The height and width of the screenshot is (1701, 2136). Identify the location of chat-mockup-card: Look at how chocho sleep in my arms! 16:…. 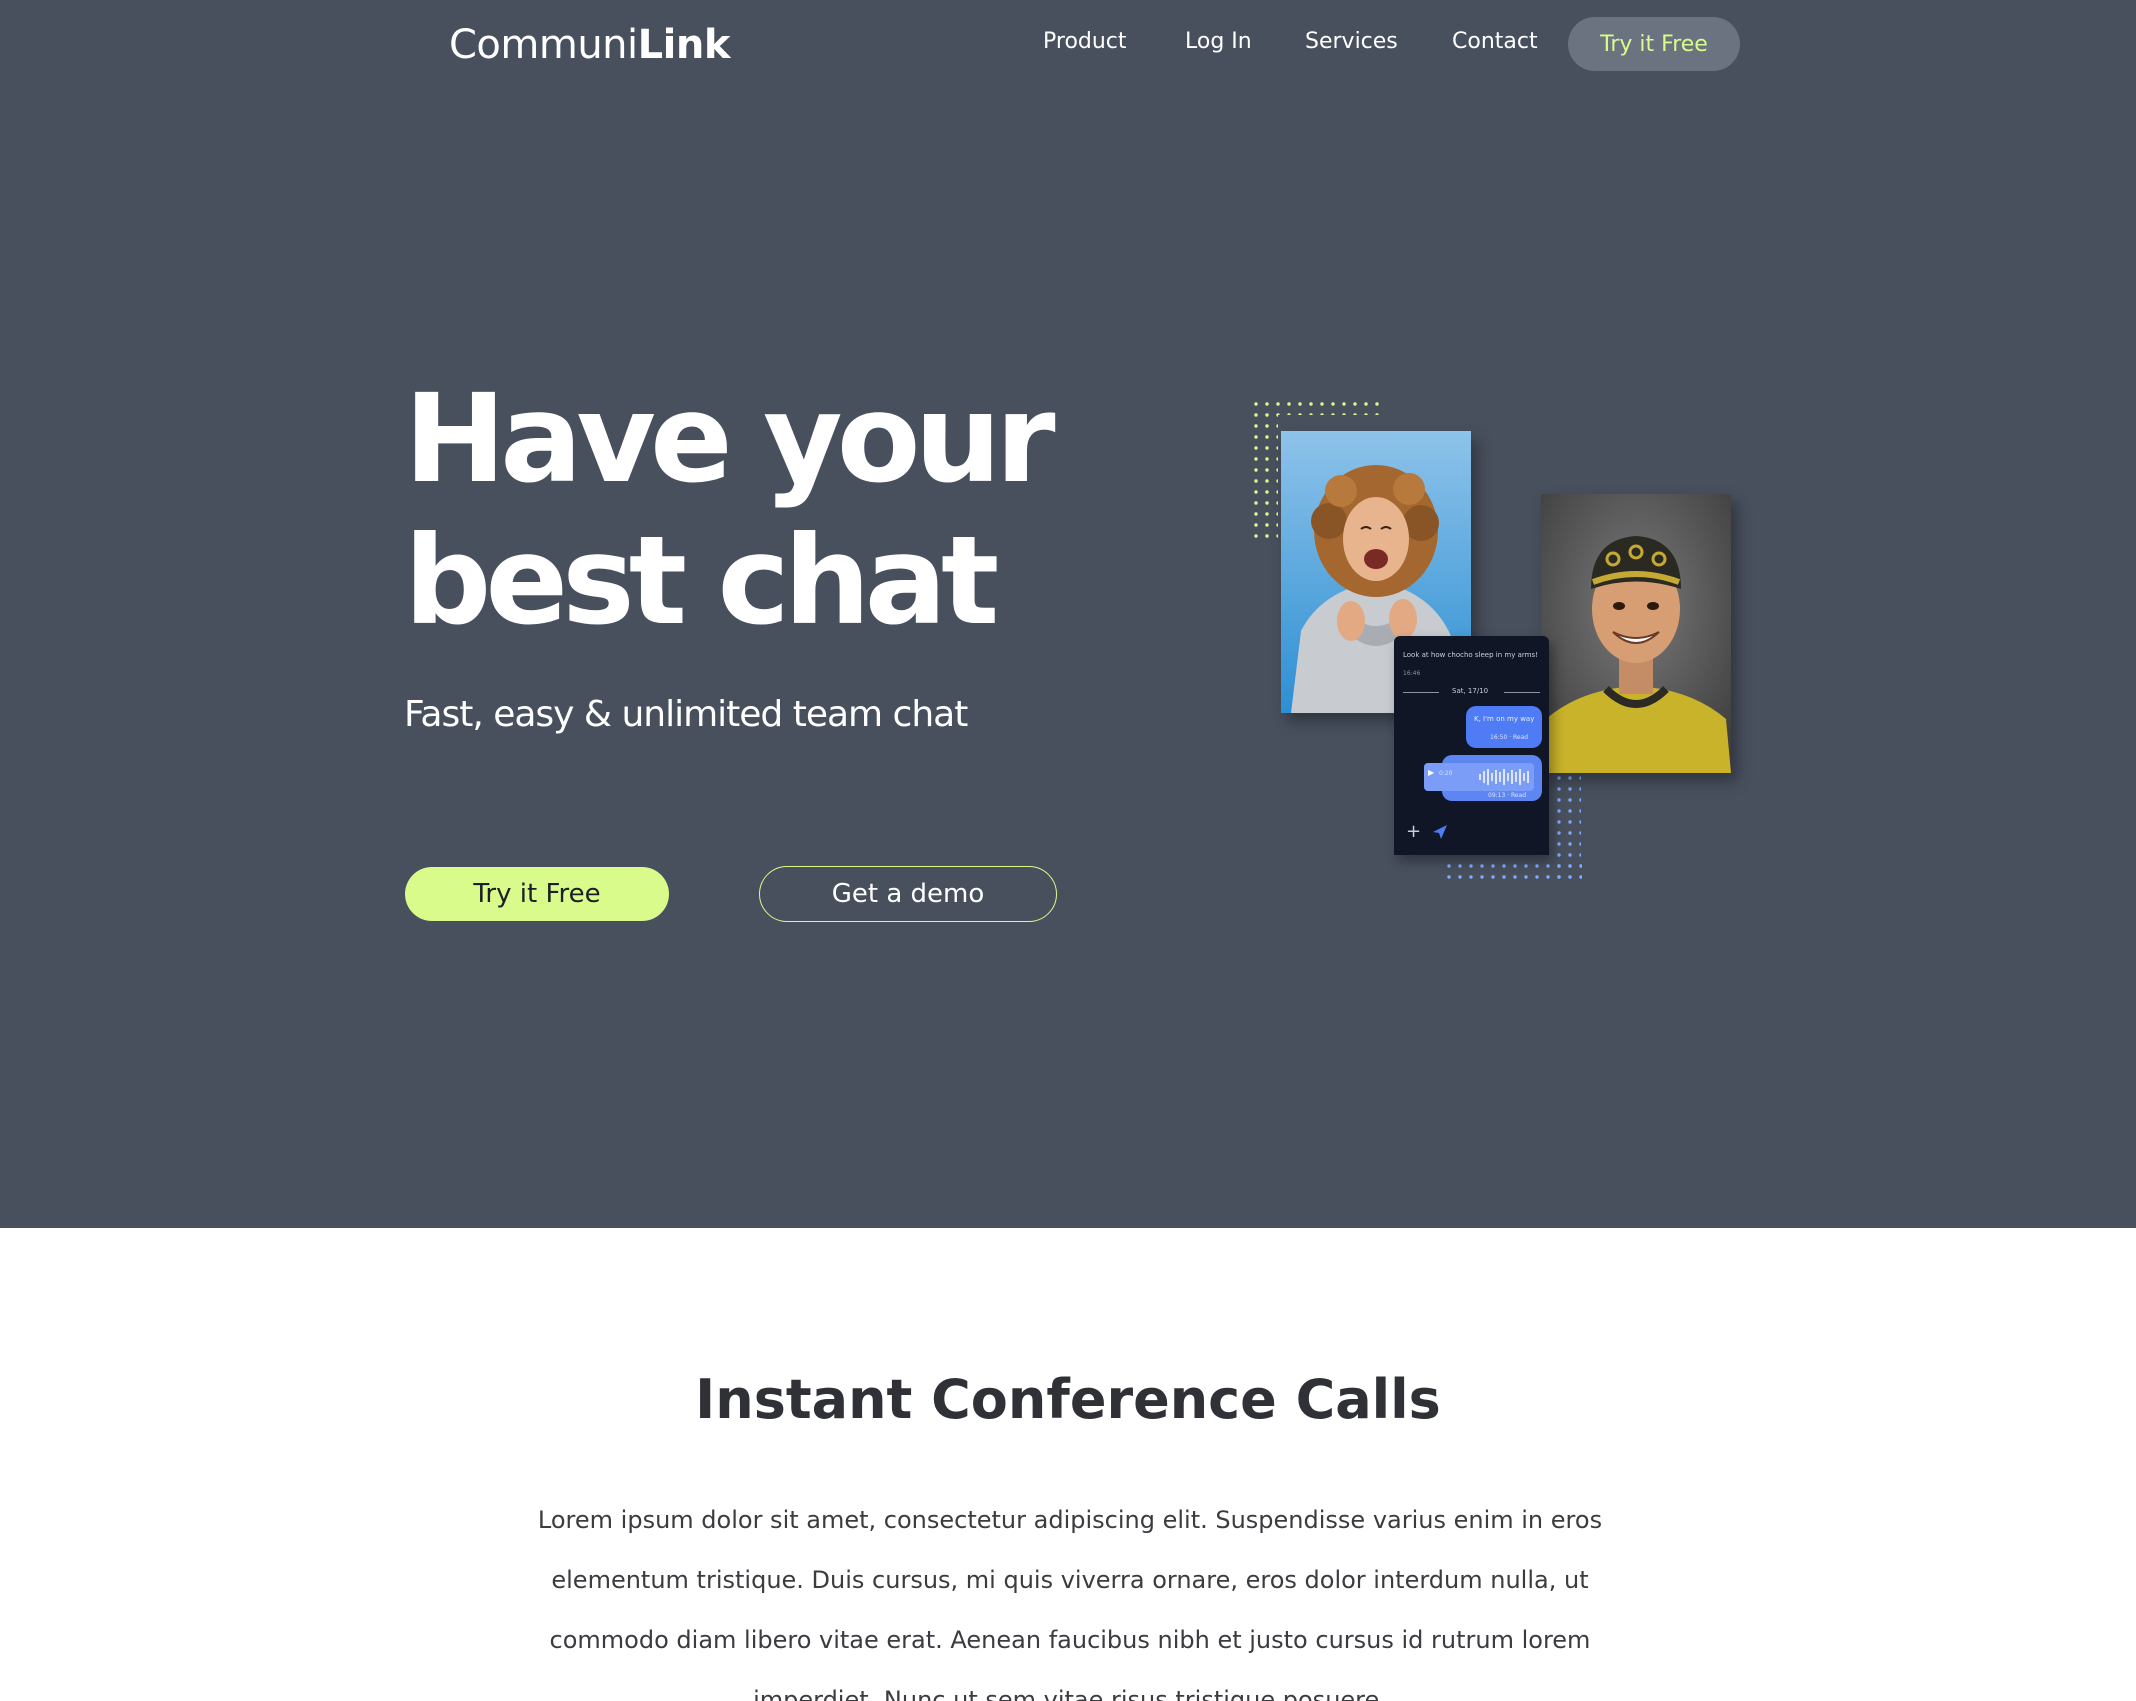
(1471, 745).